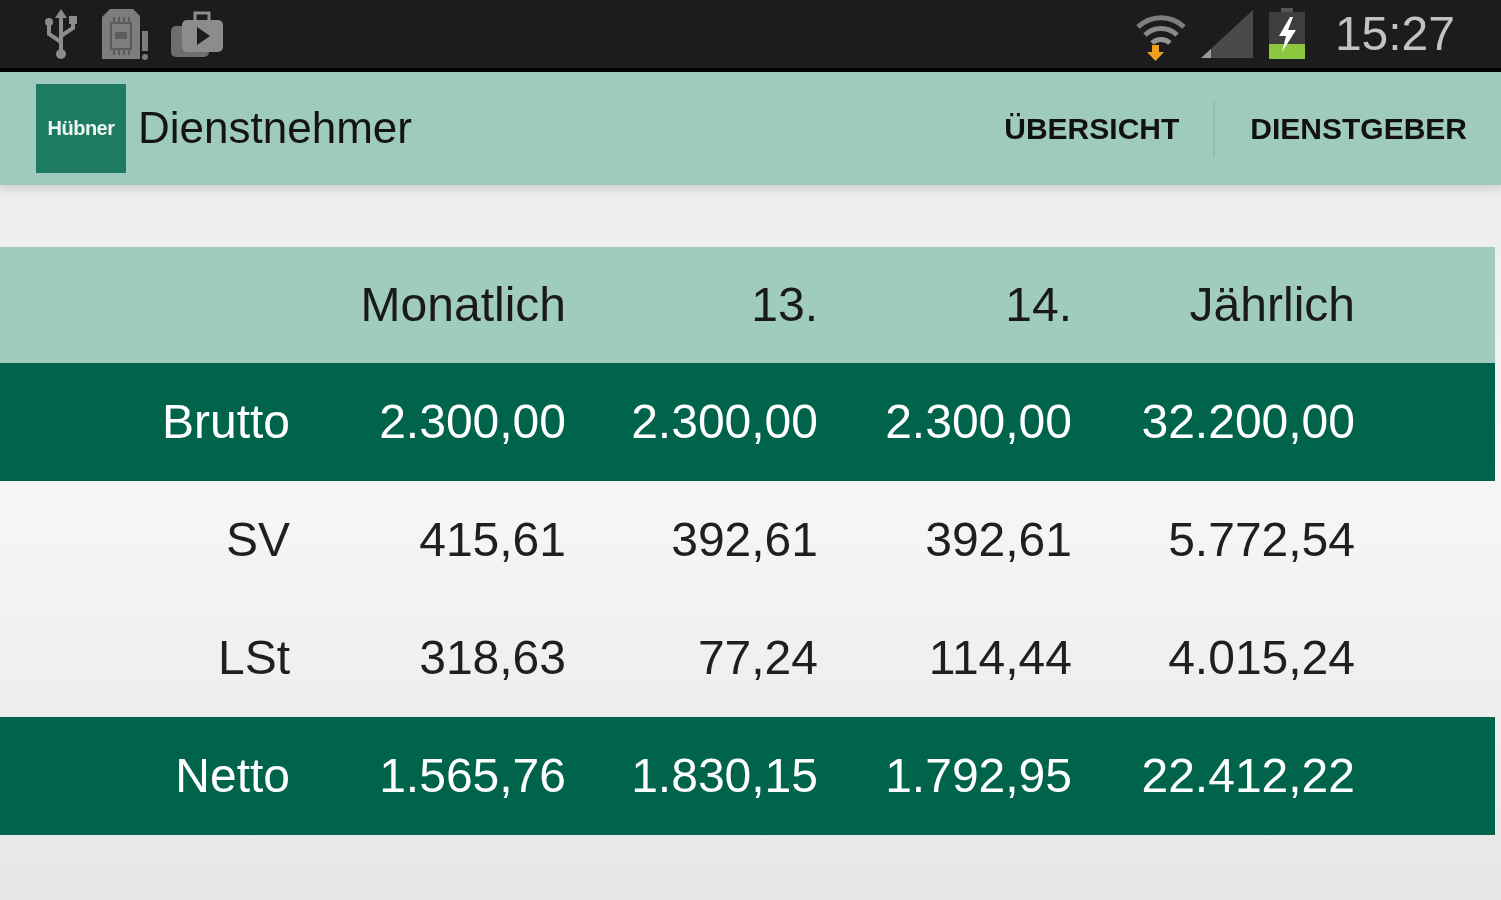 The image size is (1501, 900). Describe the element at coordinates (1358, 128) in the screenshot. I see `action-button: DIENSTGEBER` at that location.